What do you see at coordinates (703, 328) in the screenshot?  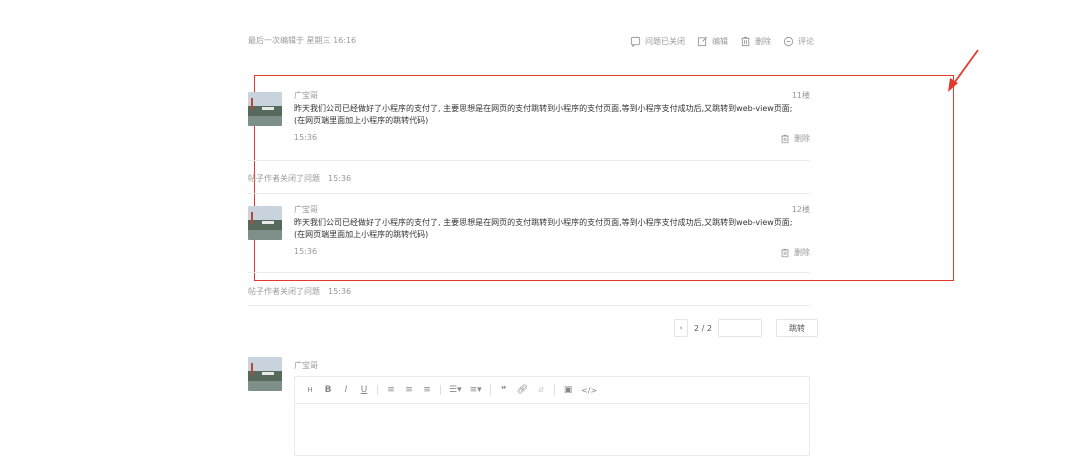 I see `page-indicator: 2 / 2` at bounding box center [703, 328].